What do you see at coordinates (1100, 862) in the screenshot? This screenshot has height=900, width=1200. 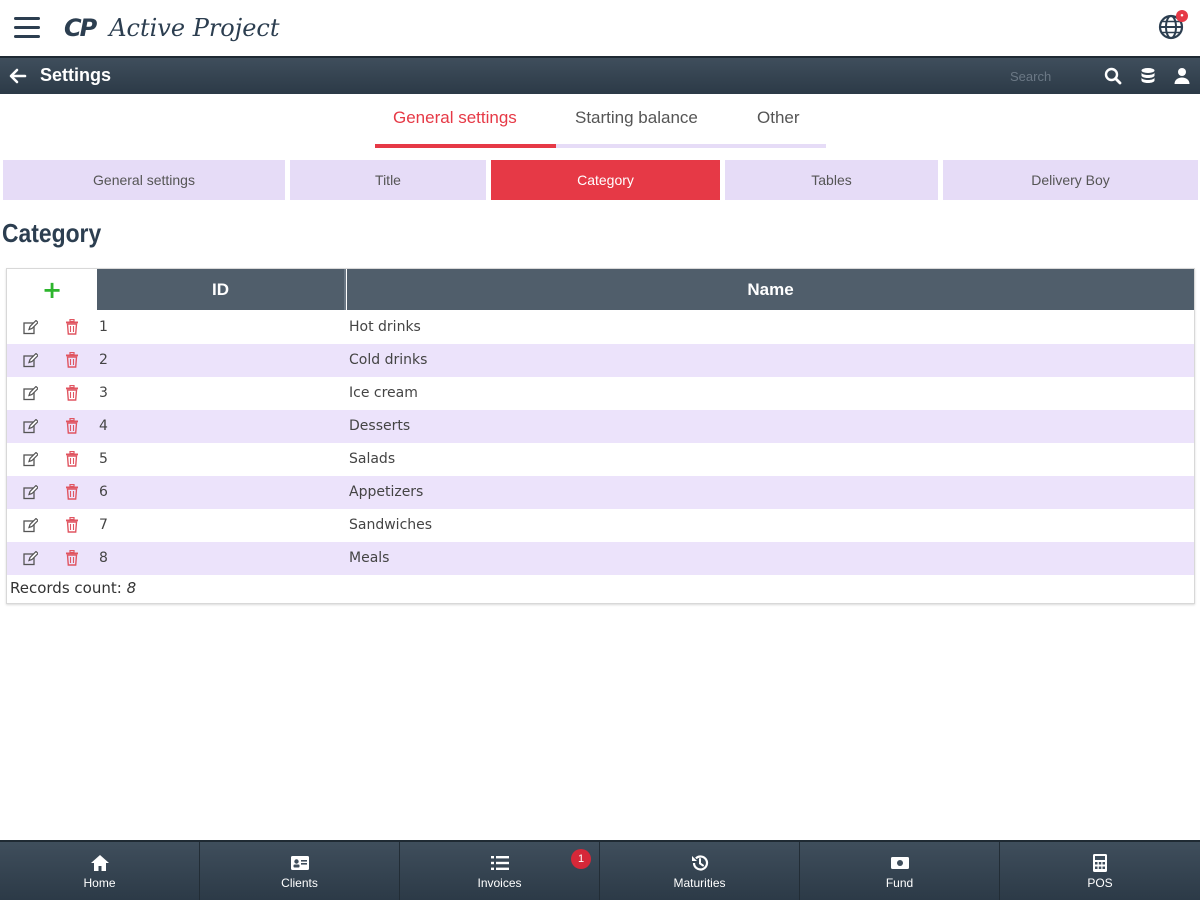 I see `calculator-icon` at bounding box center [1100, 862].